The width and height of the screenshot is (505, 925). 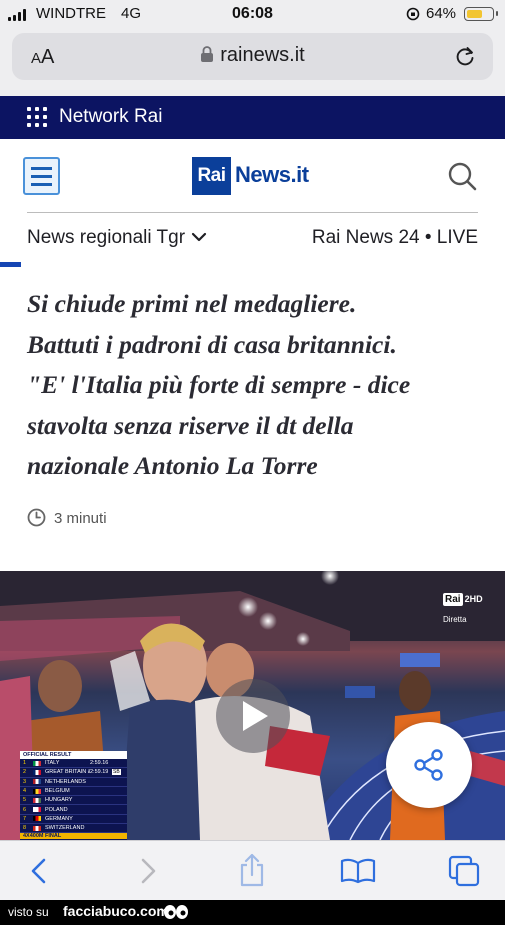 I want to click on battery-icon, so click(x=481, y=14).